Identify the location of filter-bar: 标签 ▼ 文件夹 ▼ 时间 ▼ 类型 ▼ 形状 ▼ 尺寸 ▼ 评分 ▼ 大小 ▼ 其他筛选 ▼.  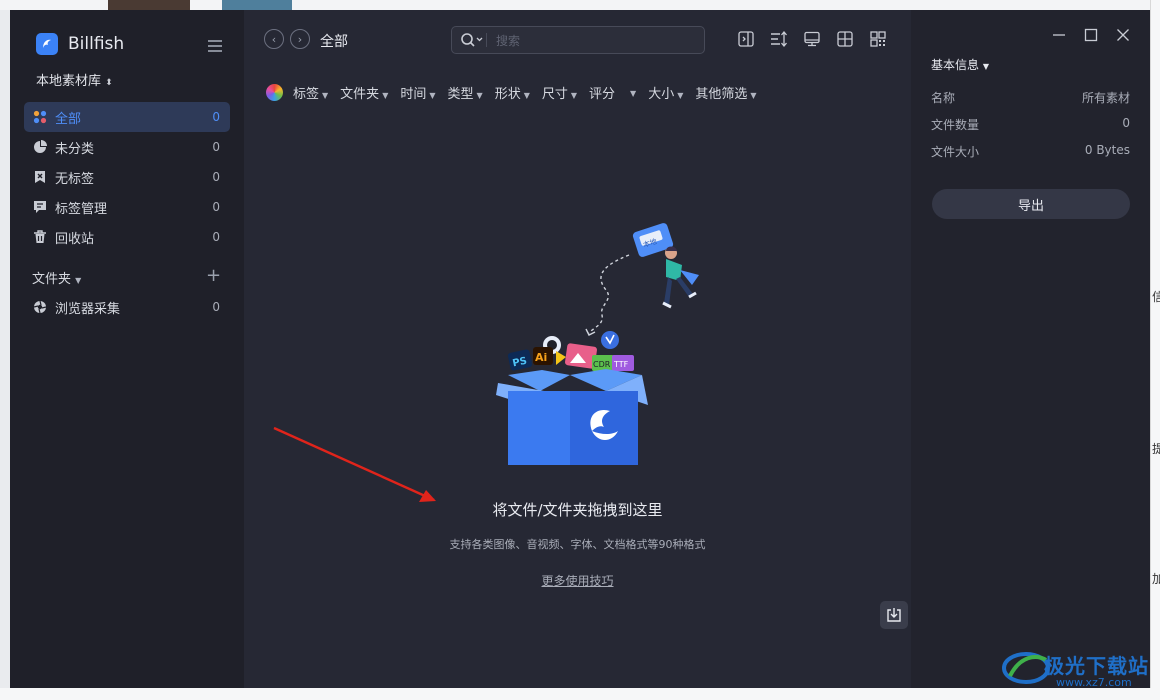
(517, 92).